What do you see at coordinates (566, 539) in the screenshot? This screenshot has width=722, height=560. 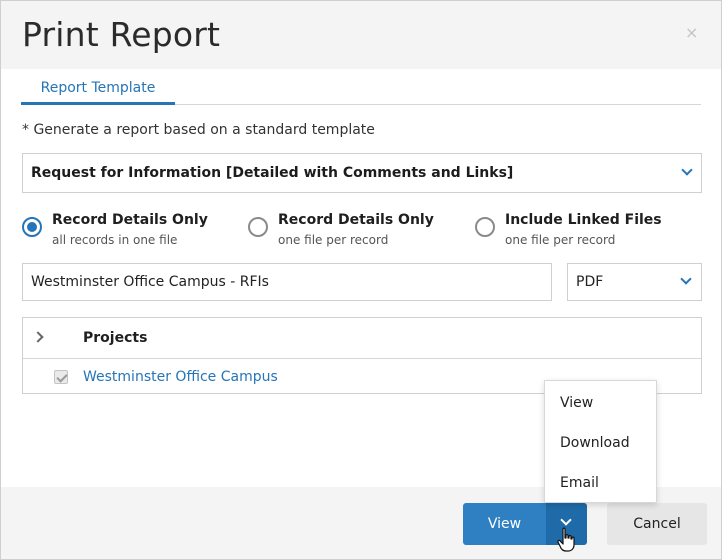 I see `hand-pointer-icon` at bounding box center [566, 539].